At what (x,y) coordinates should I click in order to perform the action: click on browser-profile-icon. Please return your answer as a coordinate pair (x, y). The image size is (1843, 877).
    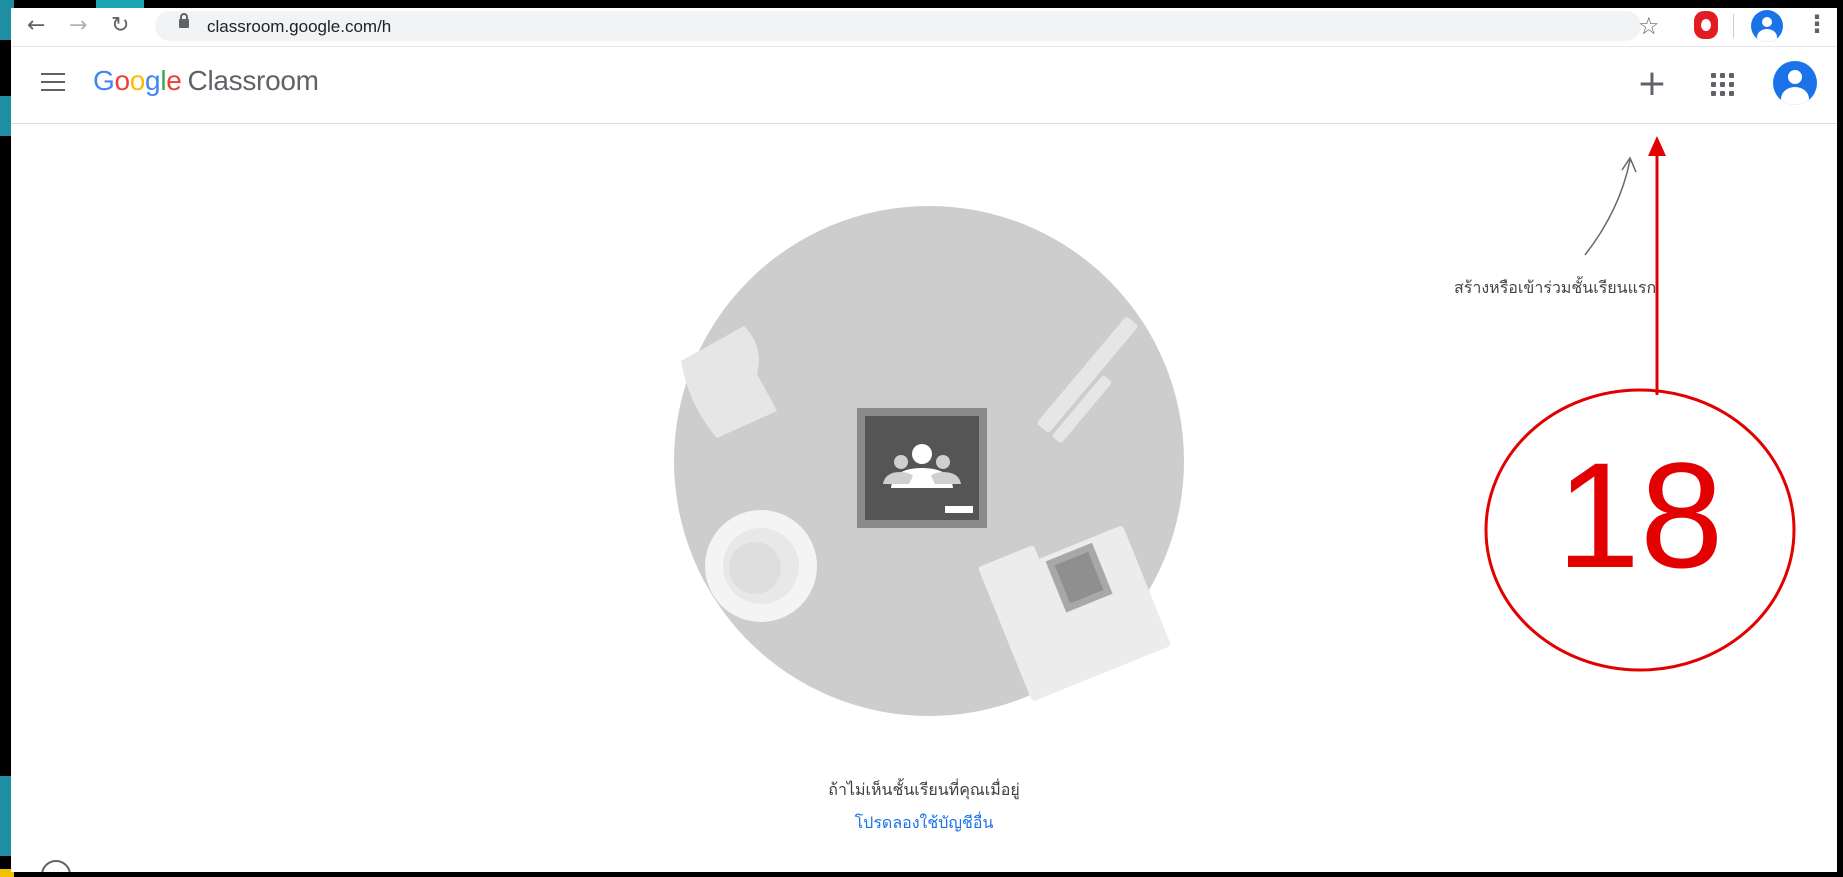
    Looking at the image, I should click on (1767, 26).